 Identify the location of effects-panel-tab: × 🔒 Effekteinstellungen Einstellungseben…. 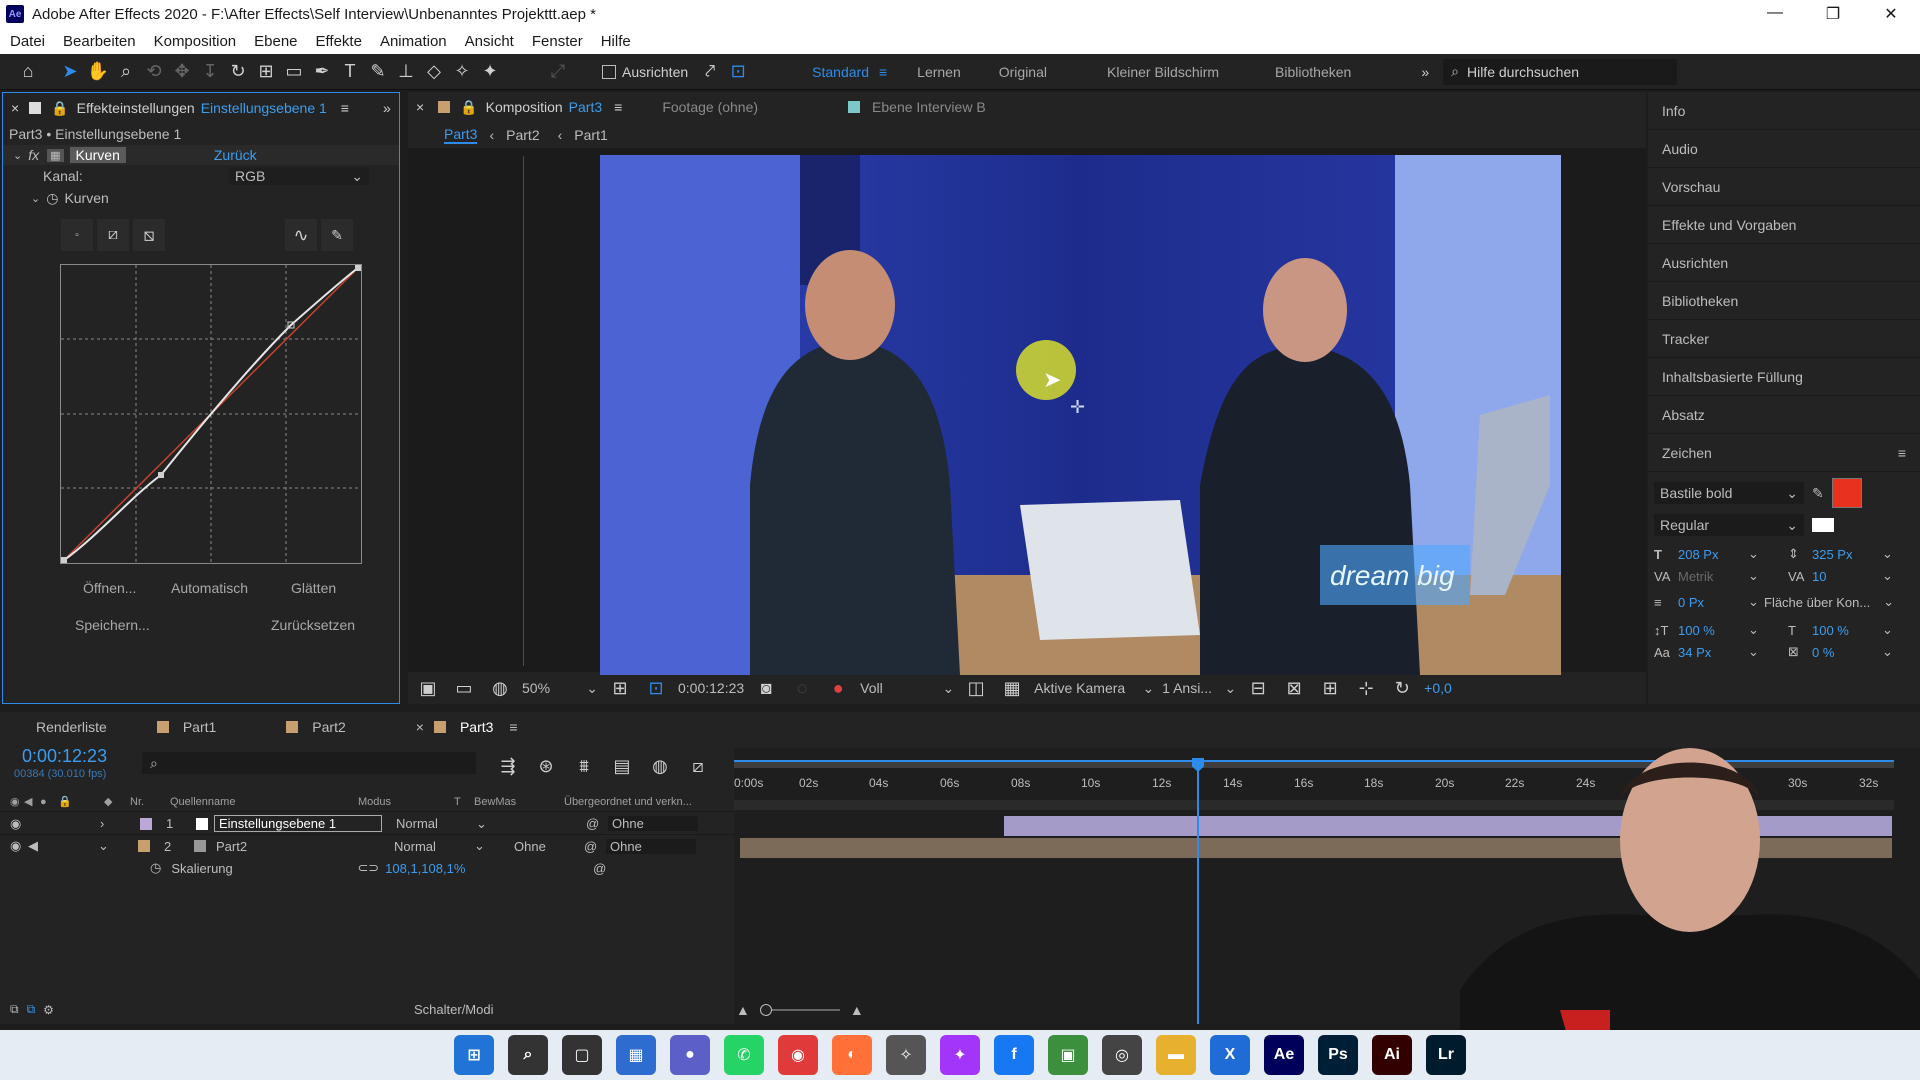
(201, 108).